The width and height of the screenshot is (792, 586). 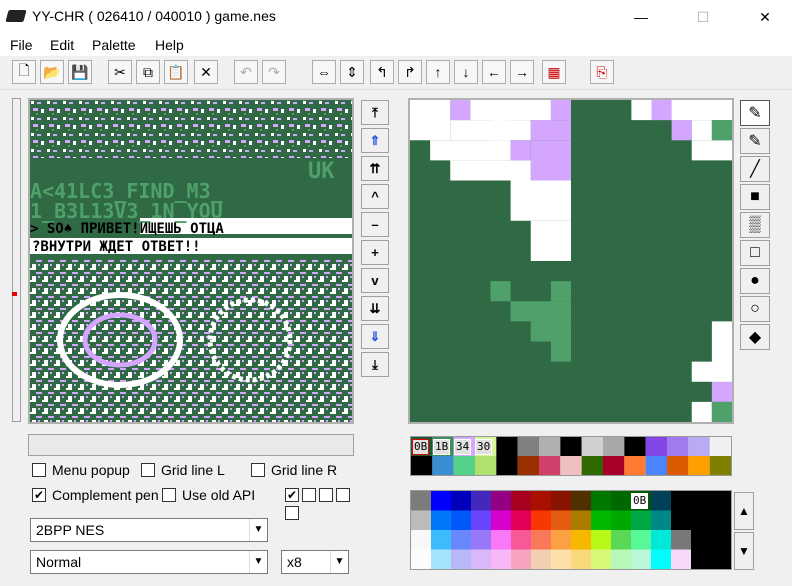 What do you see at coordinates (91, 470) in the screenshot?
I see `menu-popup-label: Menu popup` at bounding box center [91, 470].